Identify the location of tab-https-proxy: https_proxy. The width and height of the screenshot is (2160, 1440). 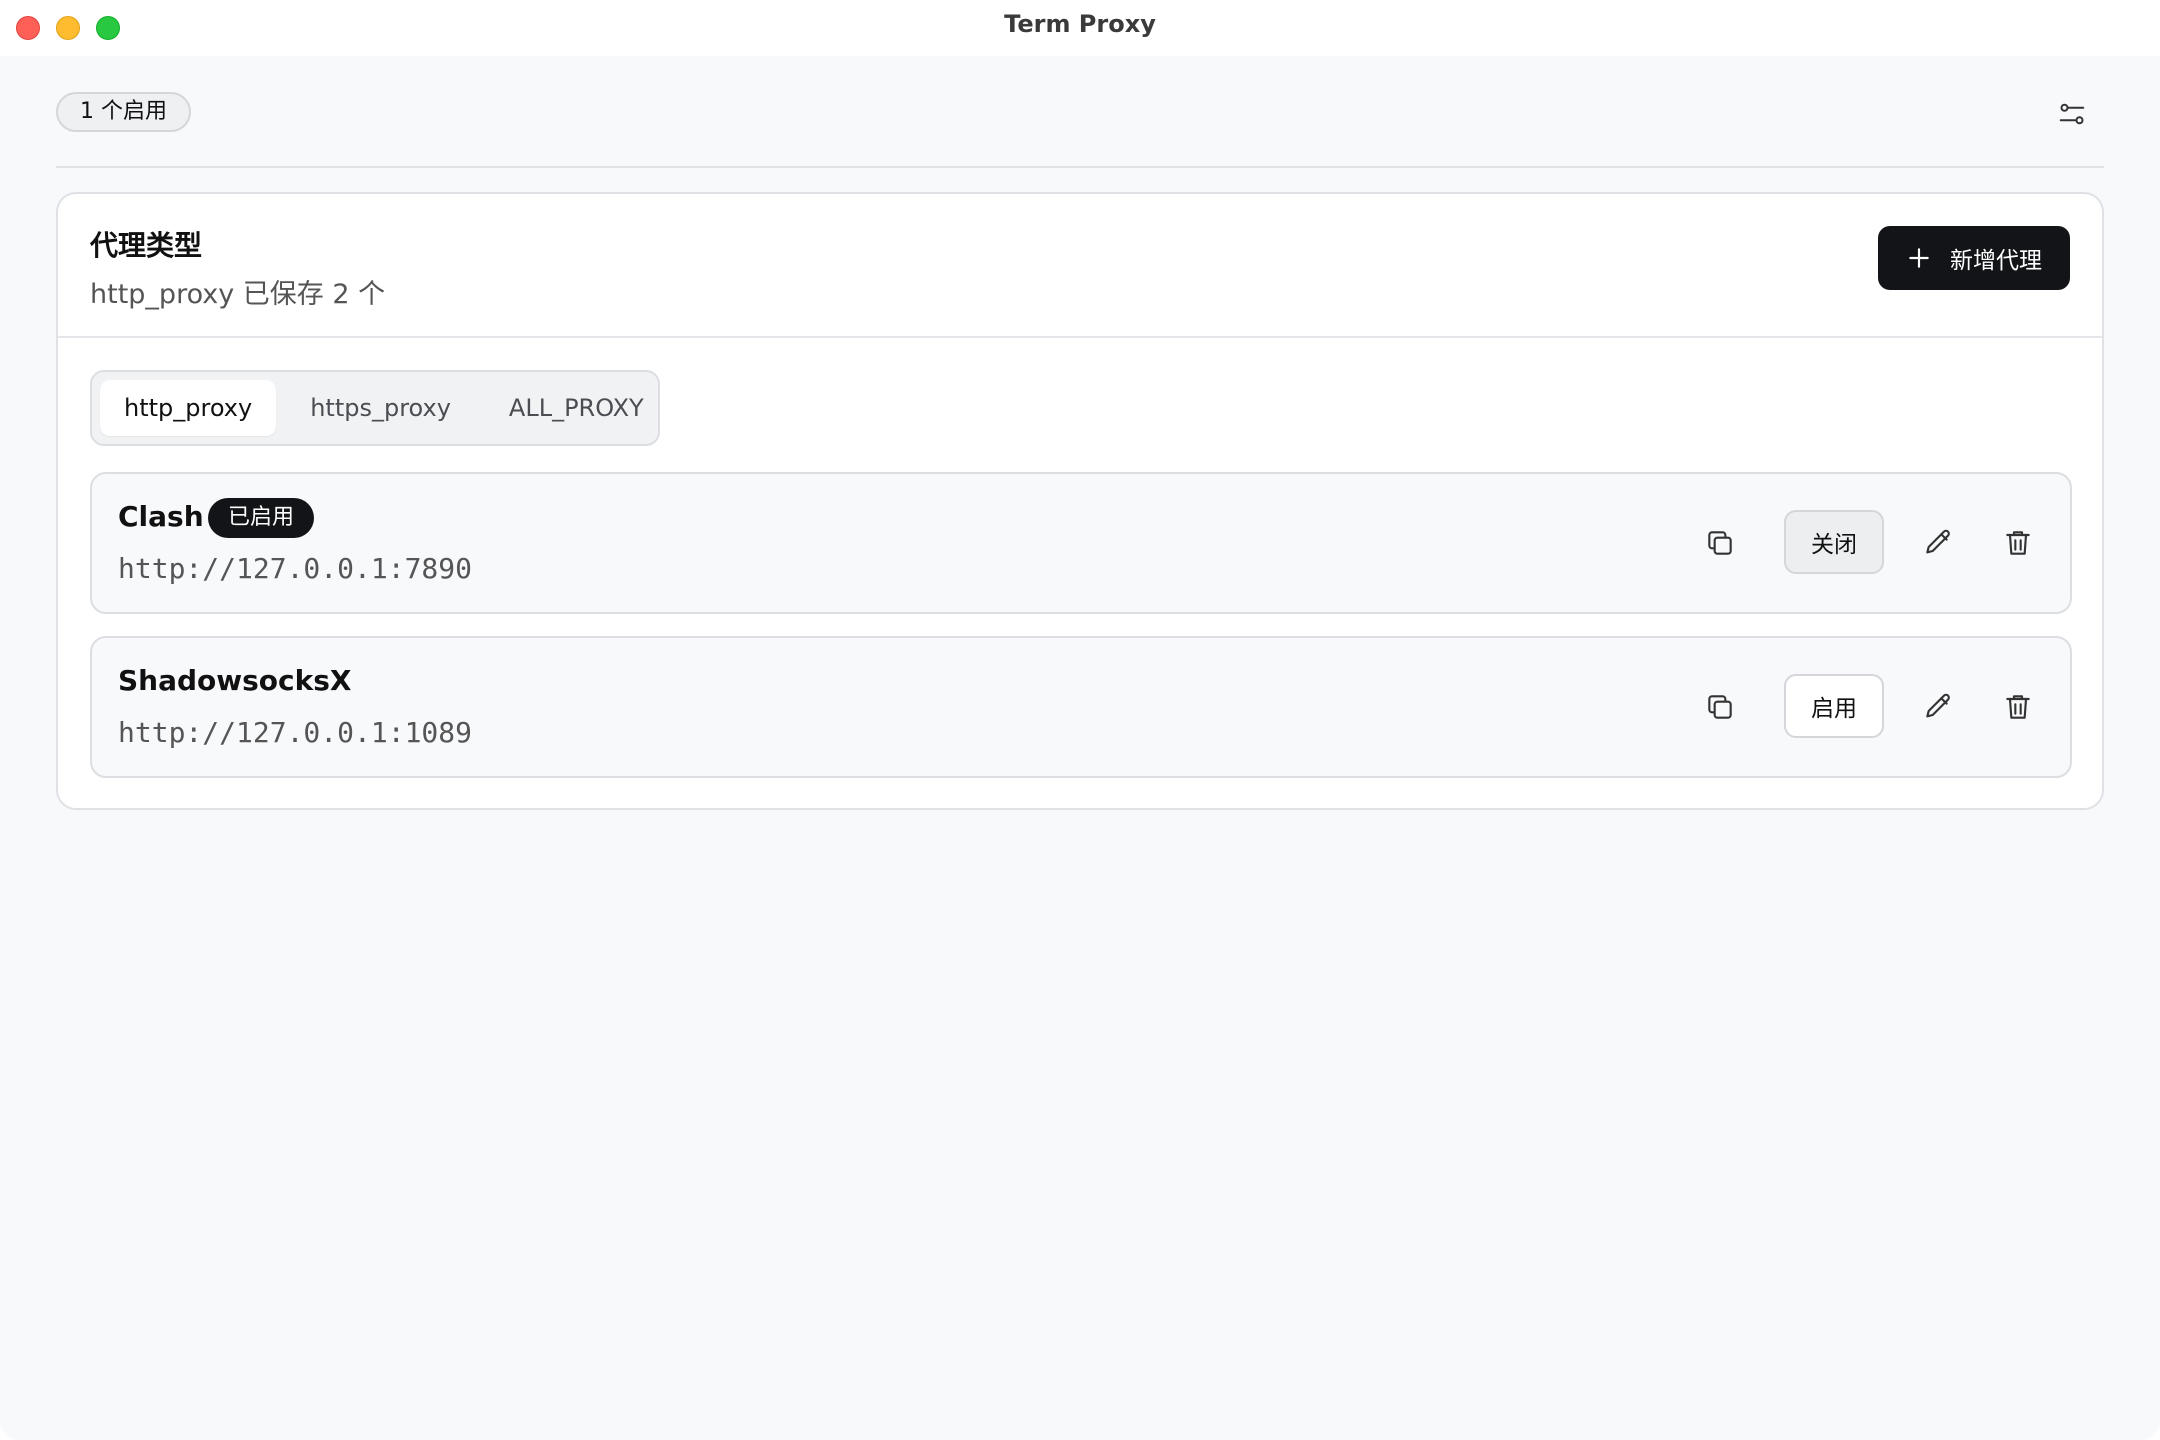
(380, 408).